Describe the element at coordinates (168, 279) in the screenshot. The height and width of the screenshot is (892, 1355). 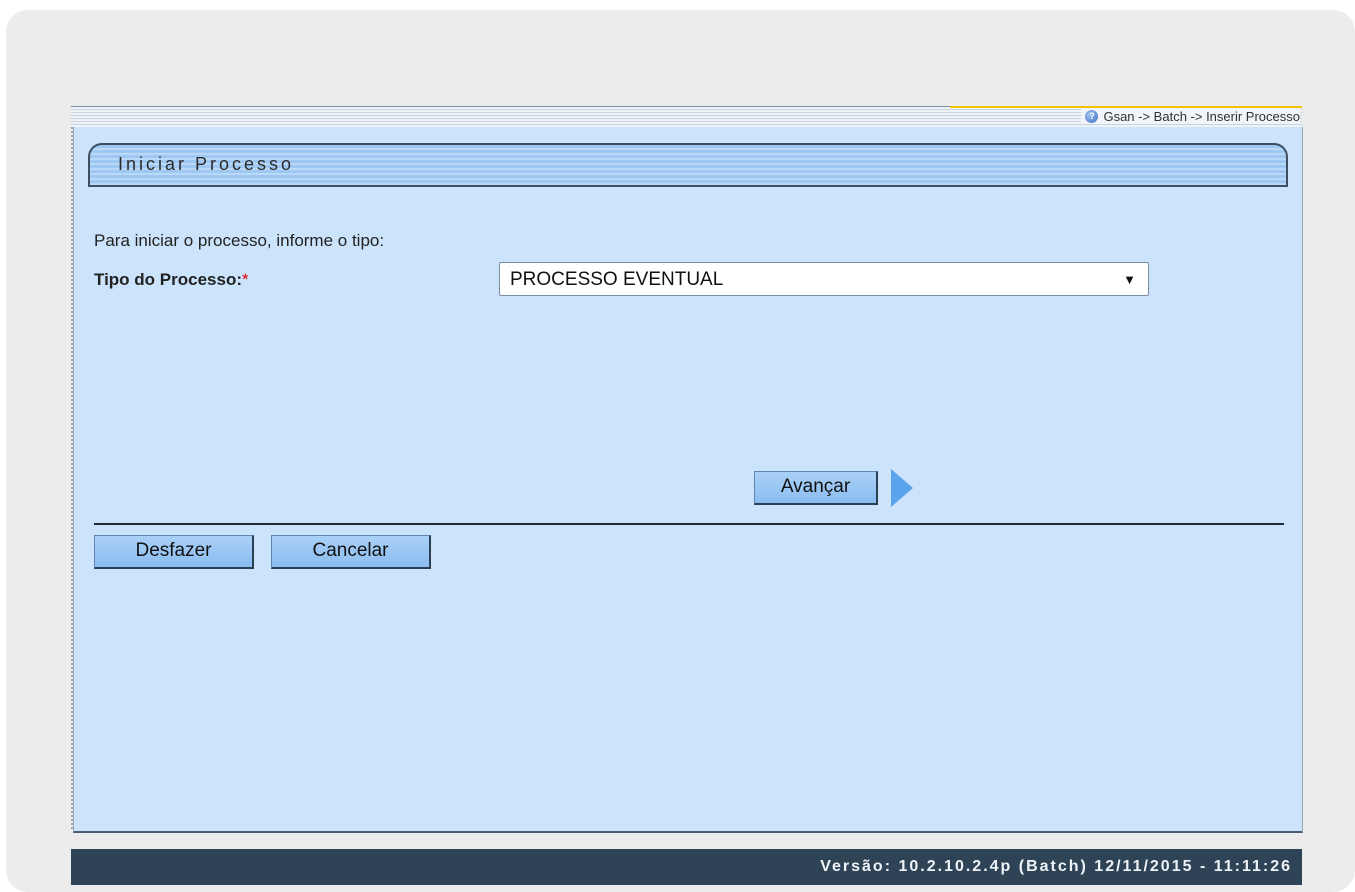
I see `tipo-processo-label-text: Tipo do Processo:` at that location.